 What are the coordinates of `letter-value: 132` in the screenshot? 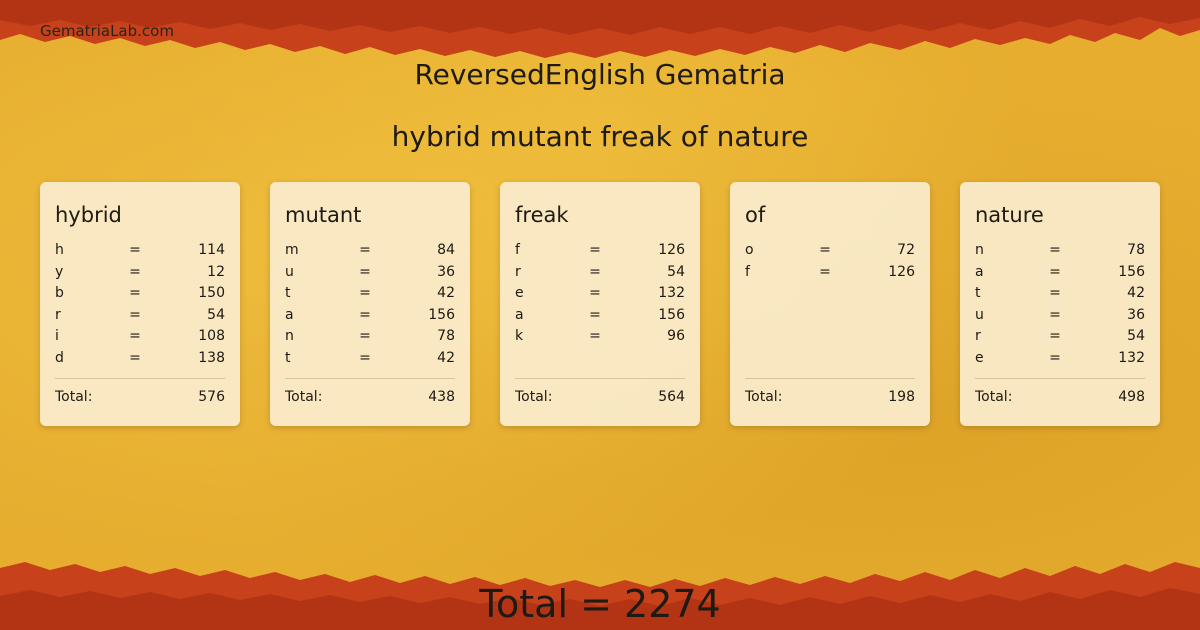 It's located at (1131, 357).